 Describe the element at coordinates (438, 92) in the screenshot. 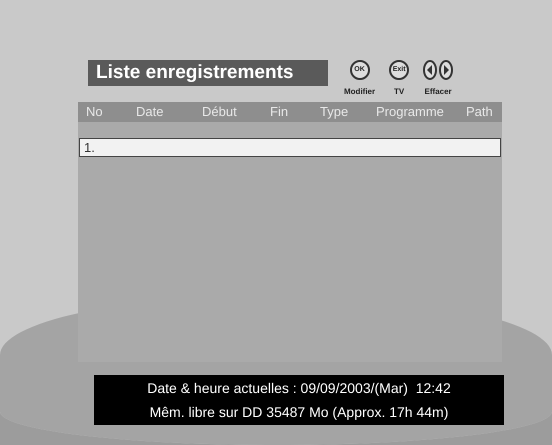

I see `key-hint-label: Effacer` at that location.